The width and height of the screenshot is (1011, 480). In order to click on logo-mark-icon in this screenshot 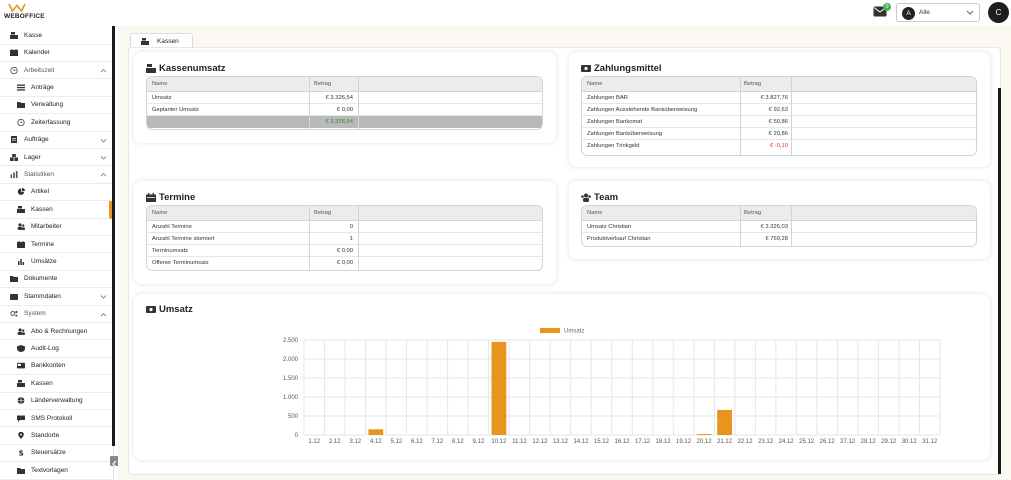, I will do `click(17, 7)`.